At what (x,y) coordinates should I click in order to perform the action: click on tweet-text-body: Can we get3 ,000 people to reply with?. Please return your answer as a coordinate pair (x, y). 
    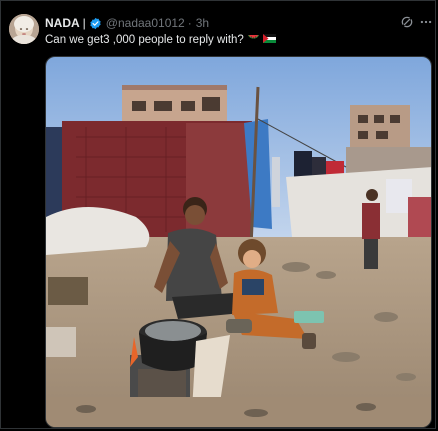
    Looking at the image, I should click on (144, 40).